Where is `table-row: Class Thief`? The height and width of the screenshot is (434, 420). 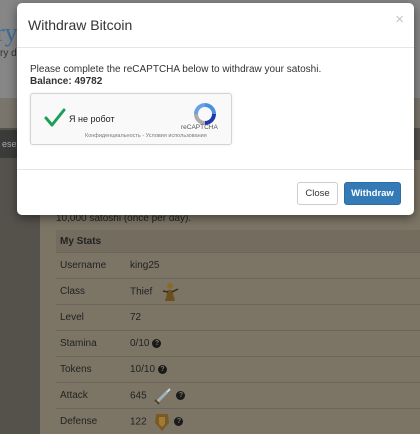
table-row: Class Thief is located at coordinates (238, 291).